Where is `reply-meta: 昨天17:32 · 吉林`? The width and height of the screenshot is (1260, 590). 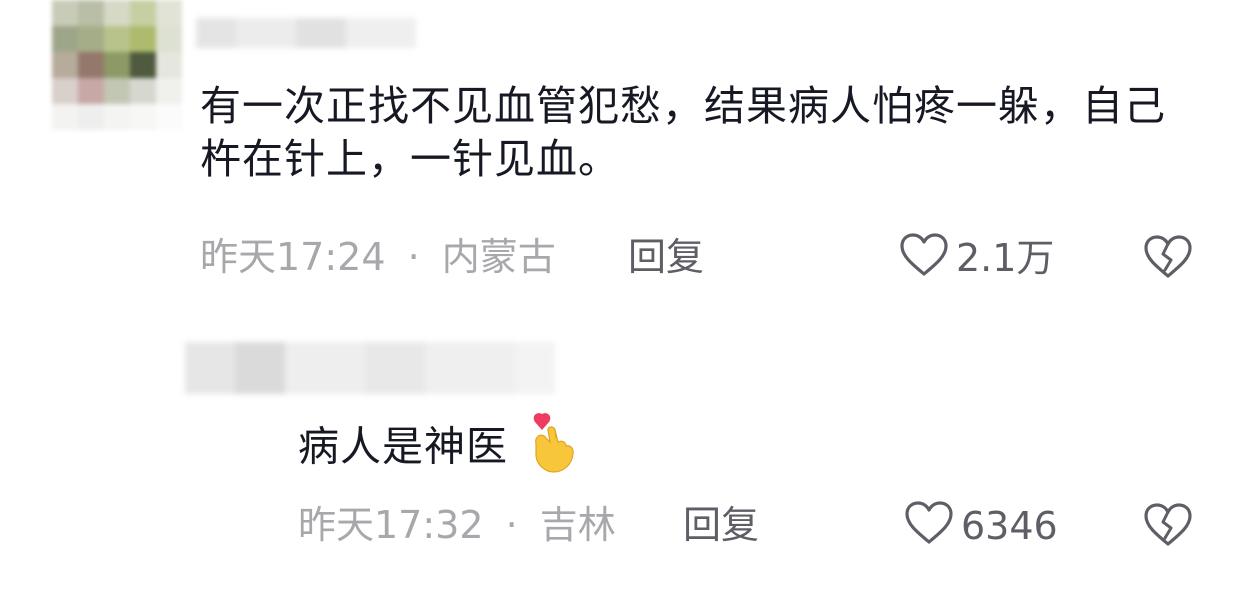 reply-meta: 昨天17:32 · 吉林 is located at coordinates (457, 525).